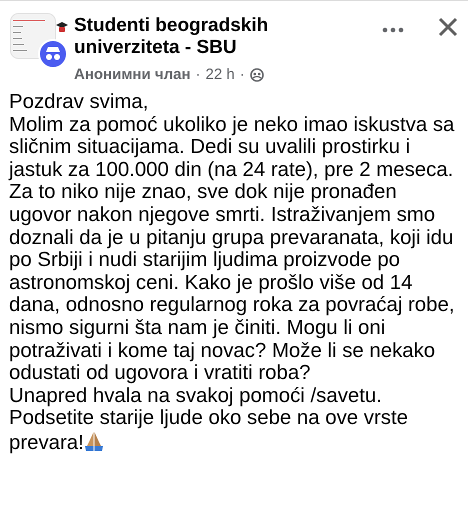 The width and height of the screenshot is (468, 521). What do you see at coordinates (448, 27) in the screenshot?
I see `close-icon` at bounding box center [448, 27].